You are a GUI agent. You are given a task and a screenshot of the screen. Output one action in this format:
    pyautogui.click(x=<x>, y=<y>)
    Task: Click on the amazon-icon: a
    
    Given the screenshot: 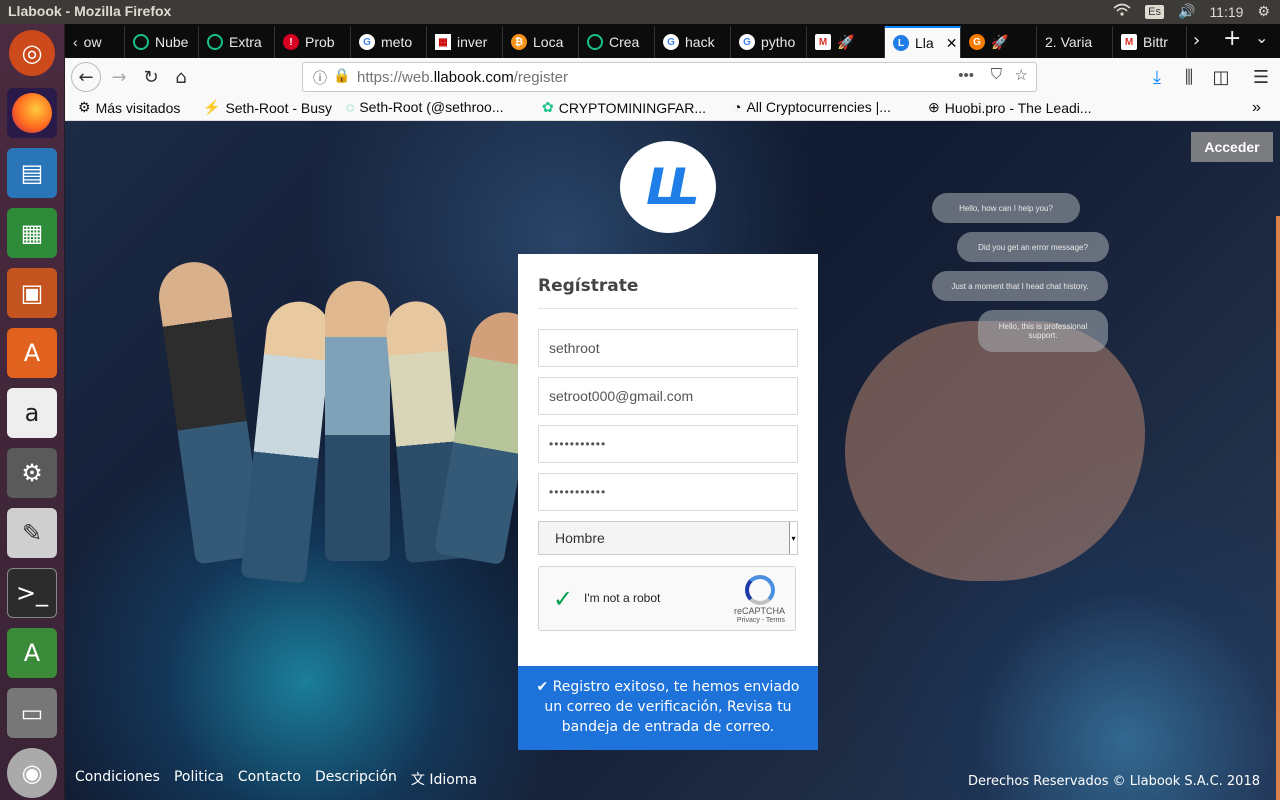 What is the action you would take?
    pyautogui.click(x=32, y=413)
    